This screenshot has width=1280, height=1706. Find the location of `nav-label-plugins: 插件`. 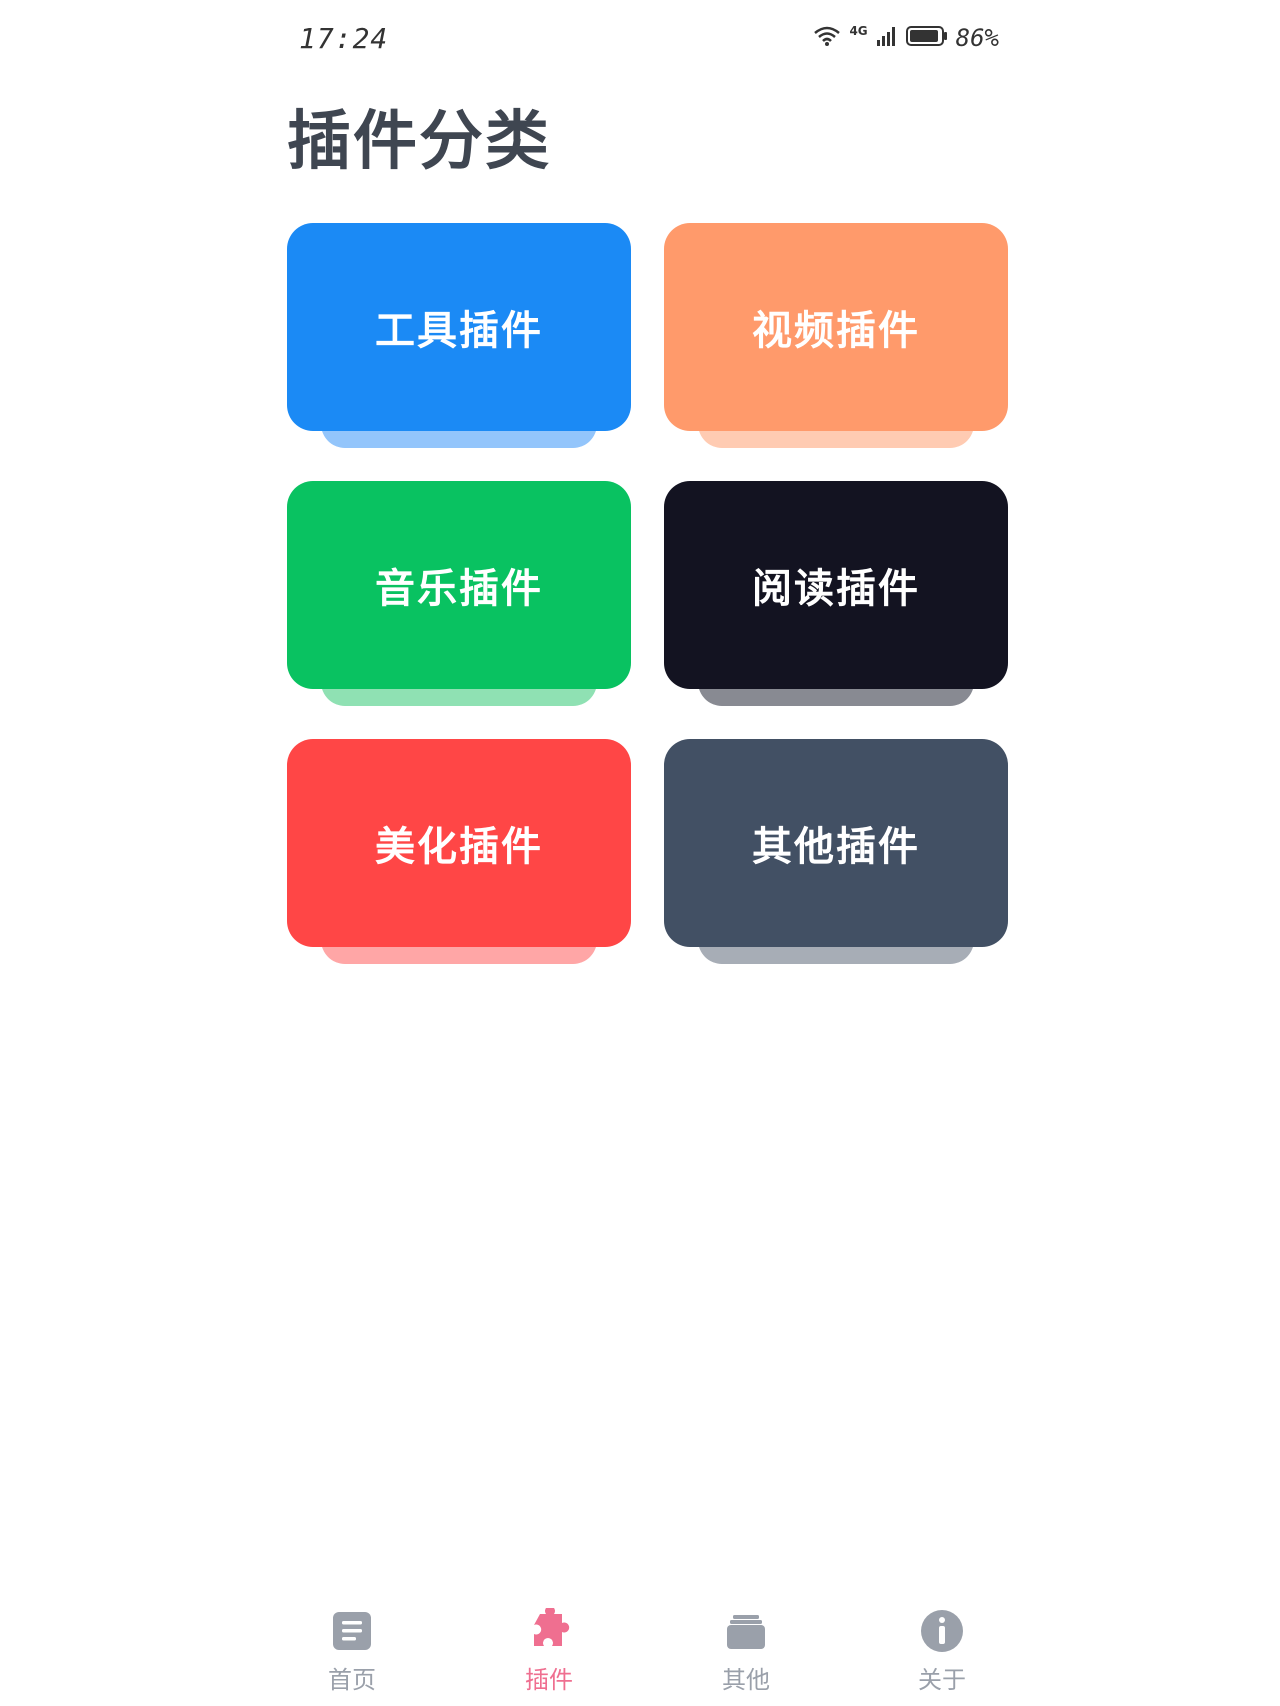

nav-label-plugins: 插件 is located at coordinates (549, 1680).